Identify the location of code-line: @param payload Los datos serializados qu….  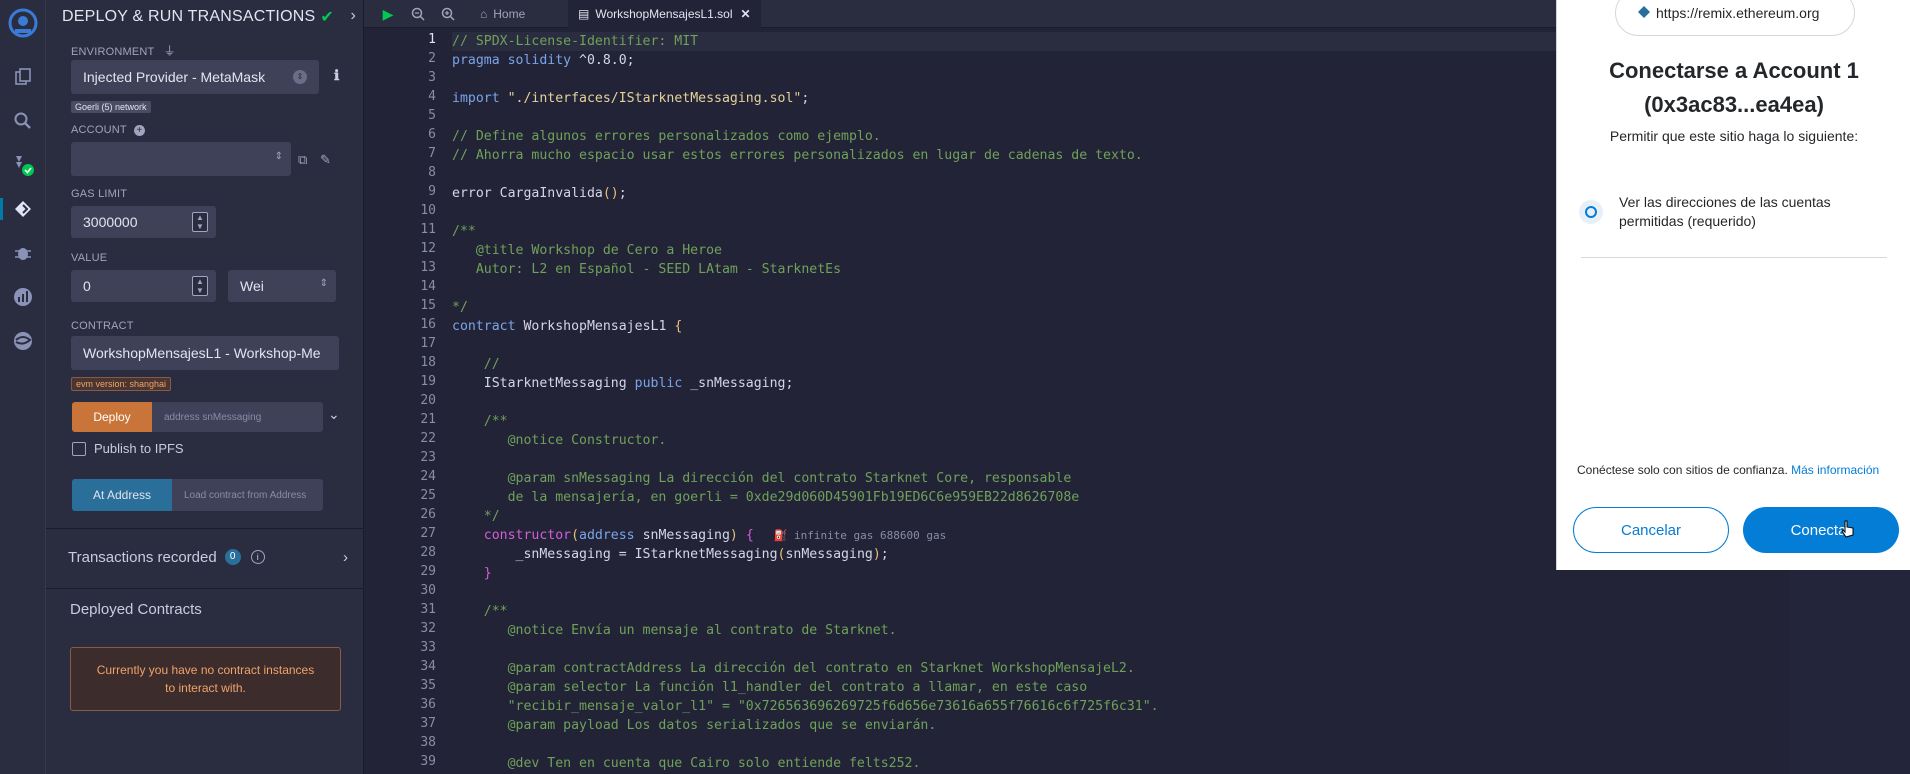
(694, 725).